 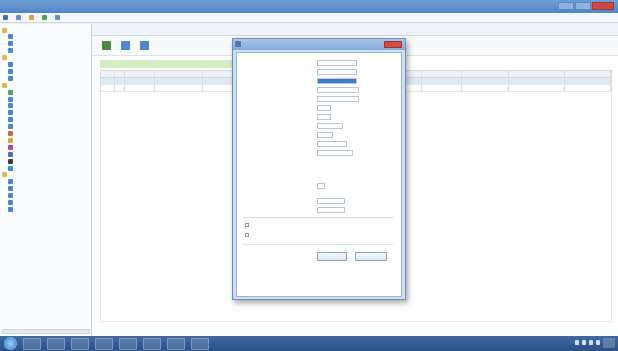 I want to click on cancel-button, so click(x=371, y=256).